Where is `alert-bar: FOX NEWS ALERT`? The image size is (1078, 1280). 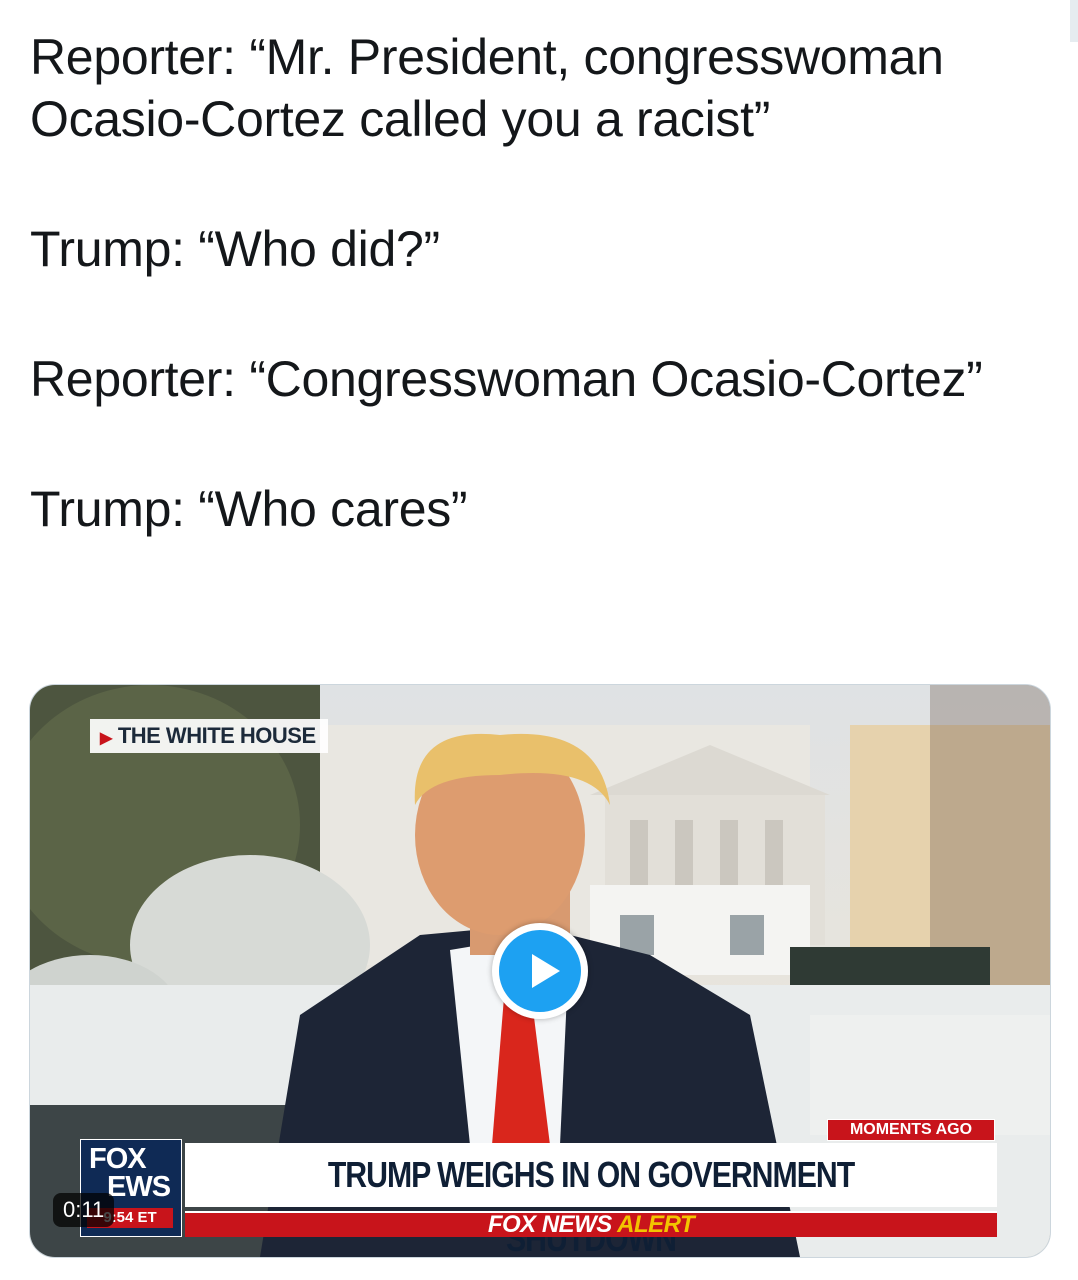
alert-bar: FOX NEWS ALERT is located at coordinates (591, 1224).